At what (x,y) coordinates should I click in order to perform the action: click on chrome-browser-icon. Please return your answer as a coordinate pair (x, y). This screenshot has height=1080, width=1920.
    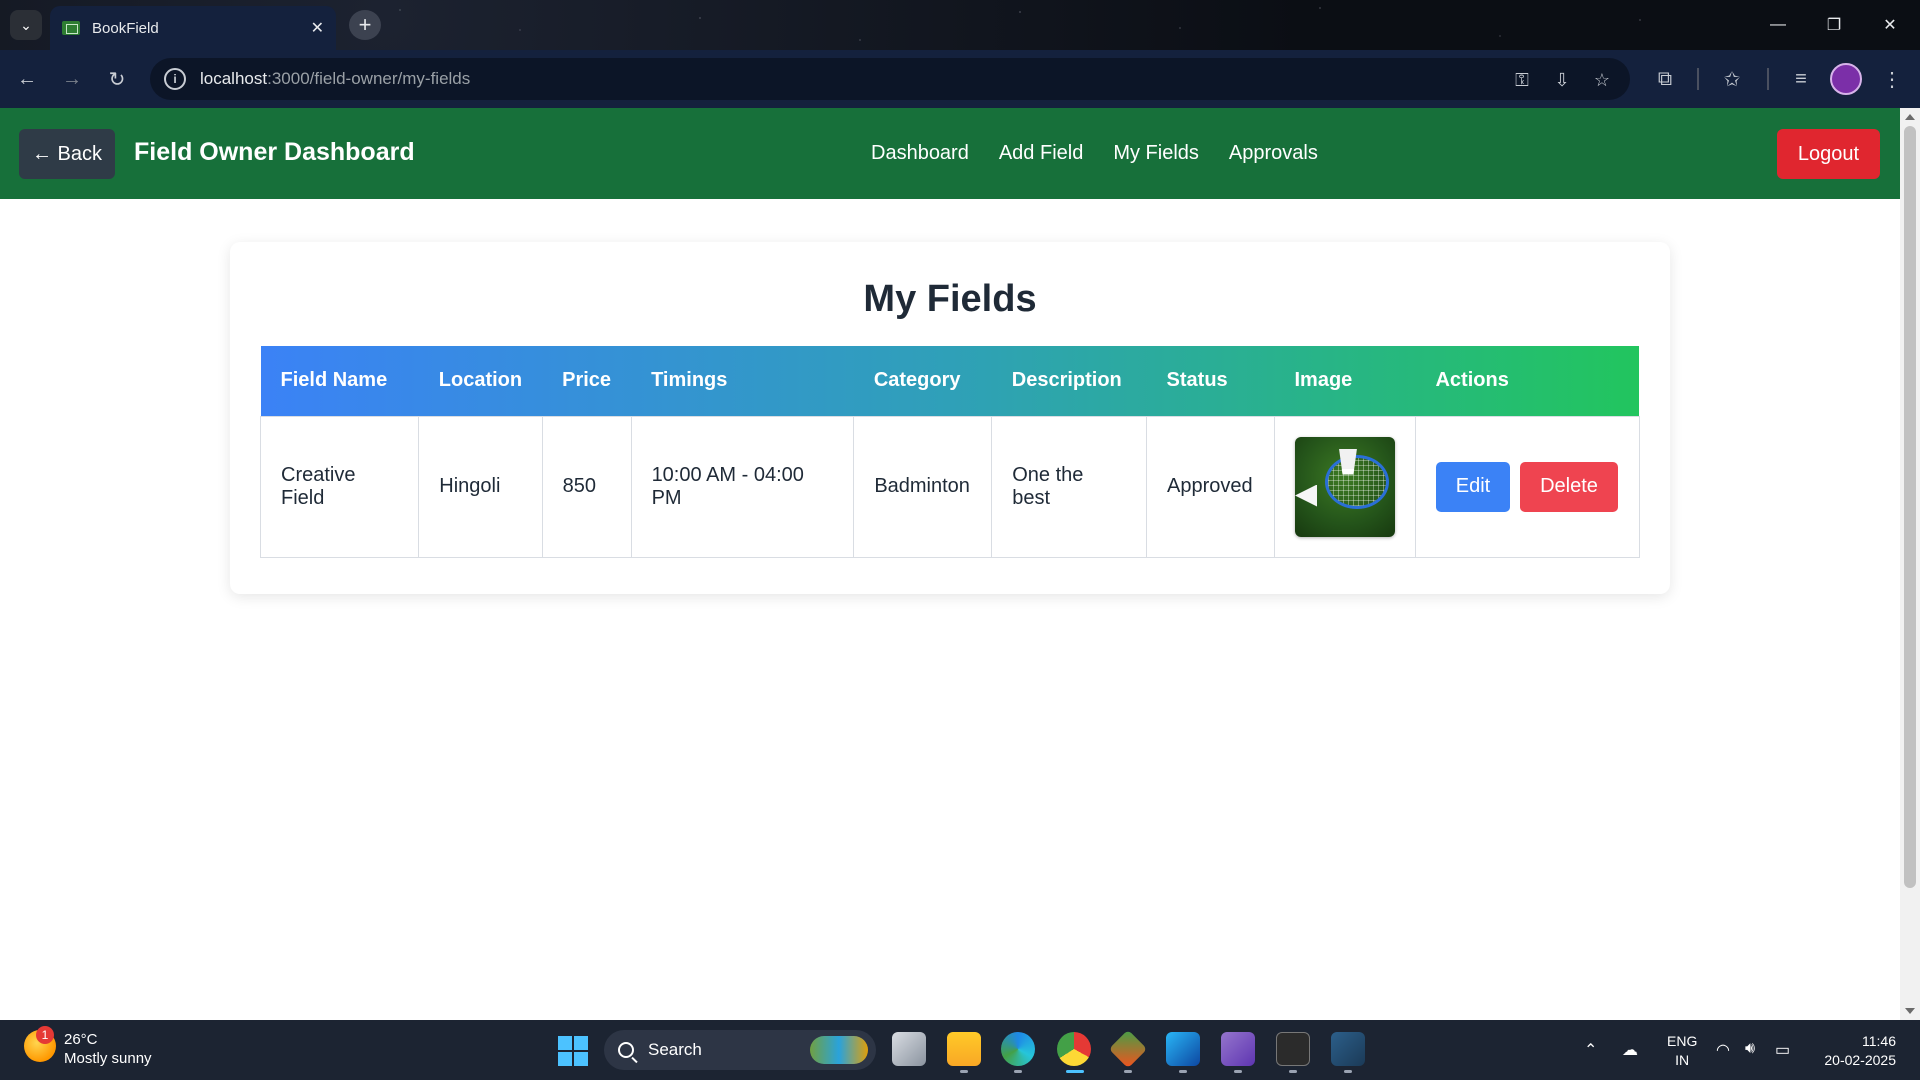
    Looking at the image, I should click on (1074, 1049).